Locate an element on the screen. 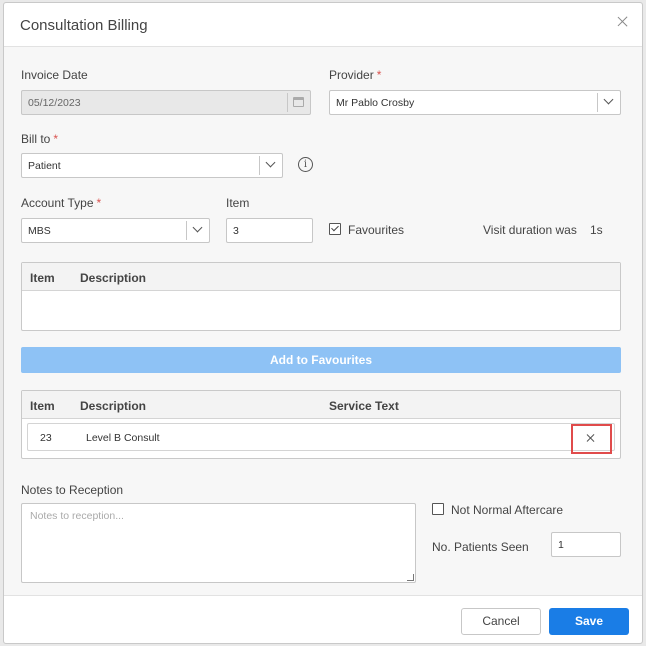  not-normal-aftercare-checkbox is located at coordinates (438, 509).